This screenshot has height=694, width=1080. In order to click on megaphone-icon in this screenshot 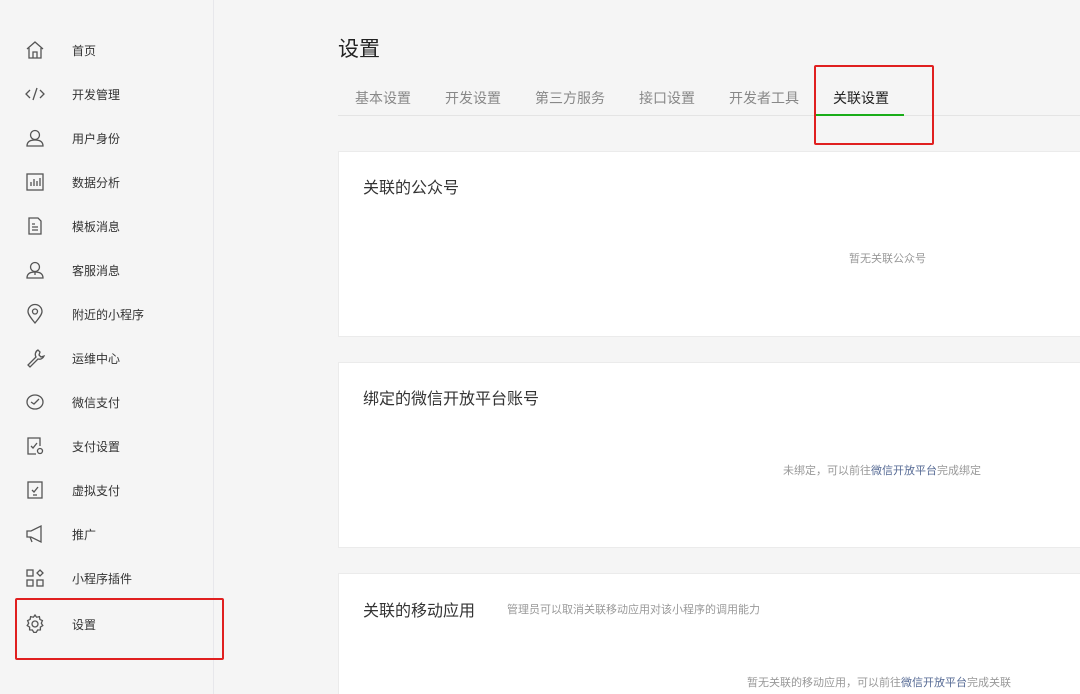, I will do `click(35, 534)`.